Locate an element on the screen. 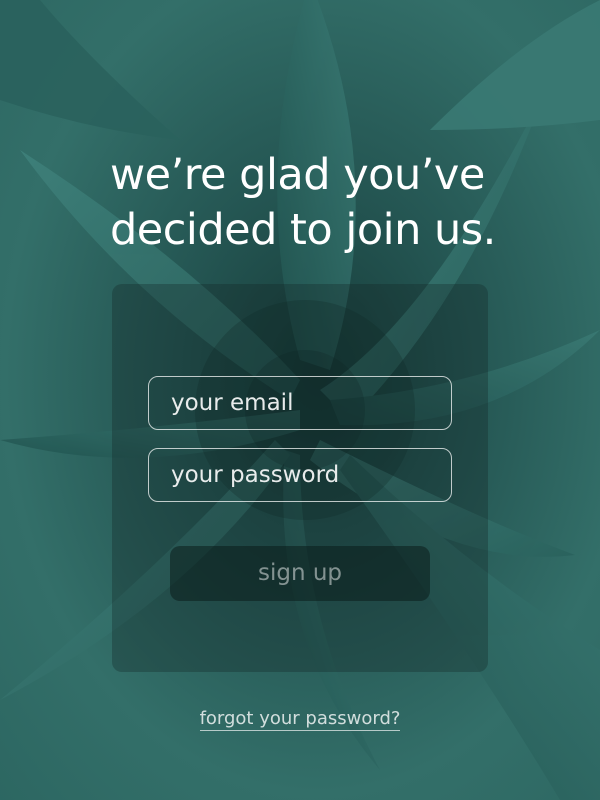  headline-line-1: we’re glad you’ve is located at coordinates (297, 175).